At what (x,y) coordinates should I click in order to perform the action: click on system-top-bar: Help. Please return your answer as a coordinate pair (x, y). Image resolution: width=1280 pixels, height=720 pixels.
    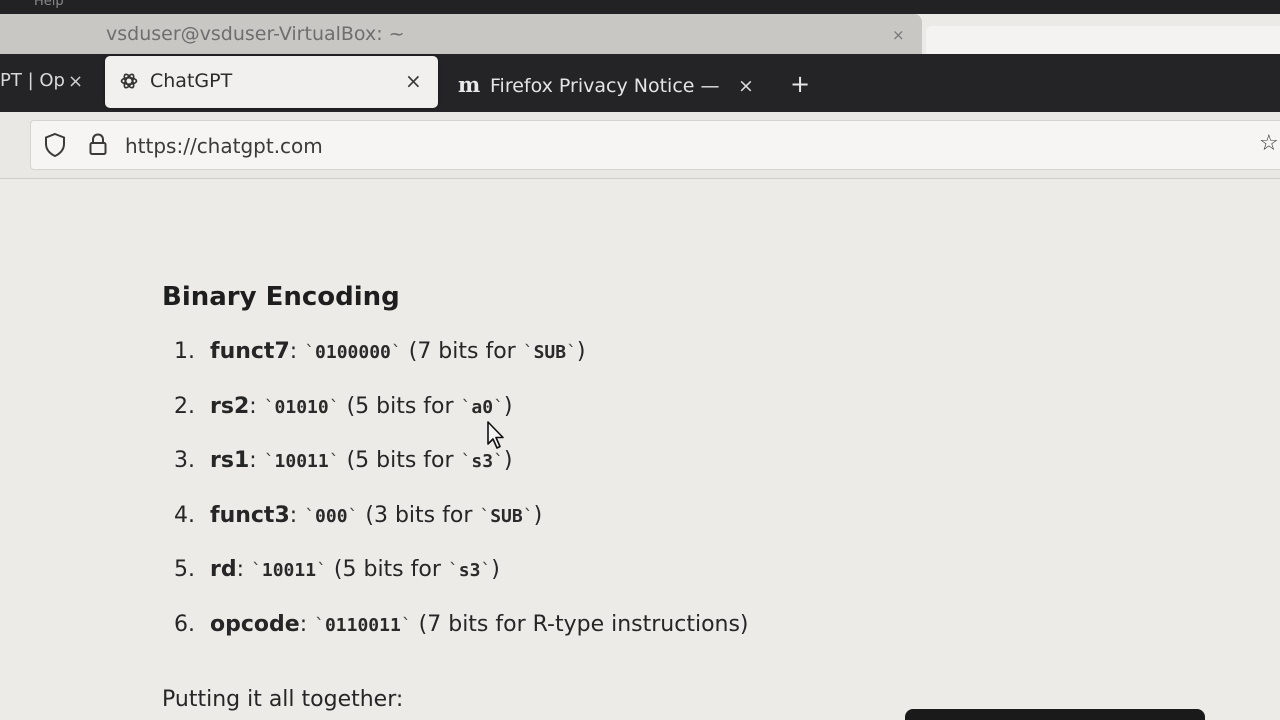
    Looking at the image, I should click on (640, 7).